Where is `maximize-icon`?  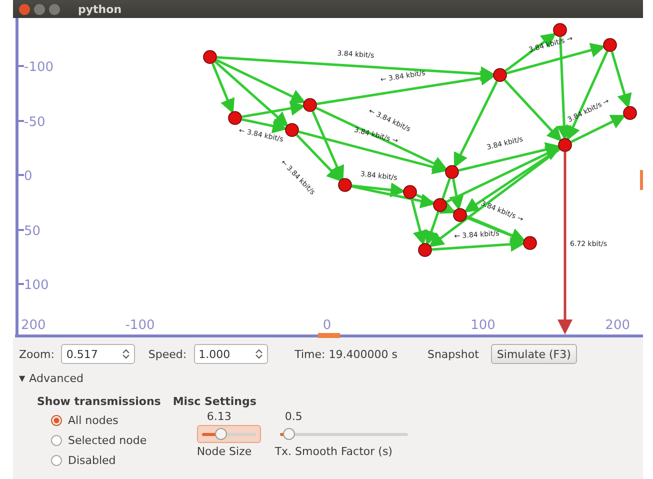
maximize-icon is located at coordinates (54, 9).